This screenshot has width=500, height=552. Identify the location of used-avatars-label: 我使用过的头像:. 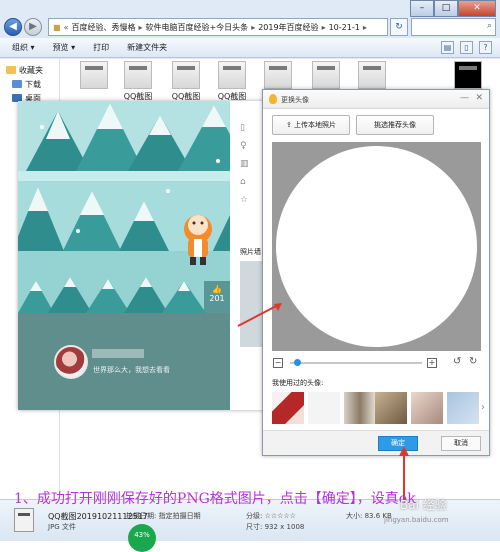
(298, 383).